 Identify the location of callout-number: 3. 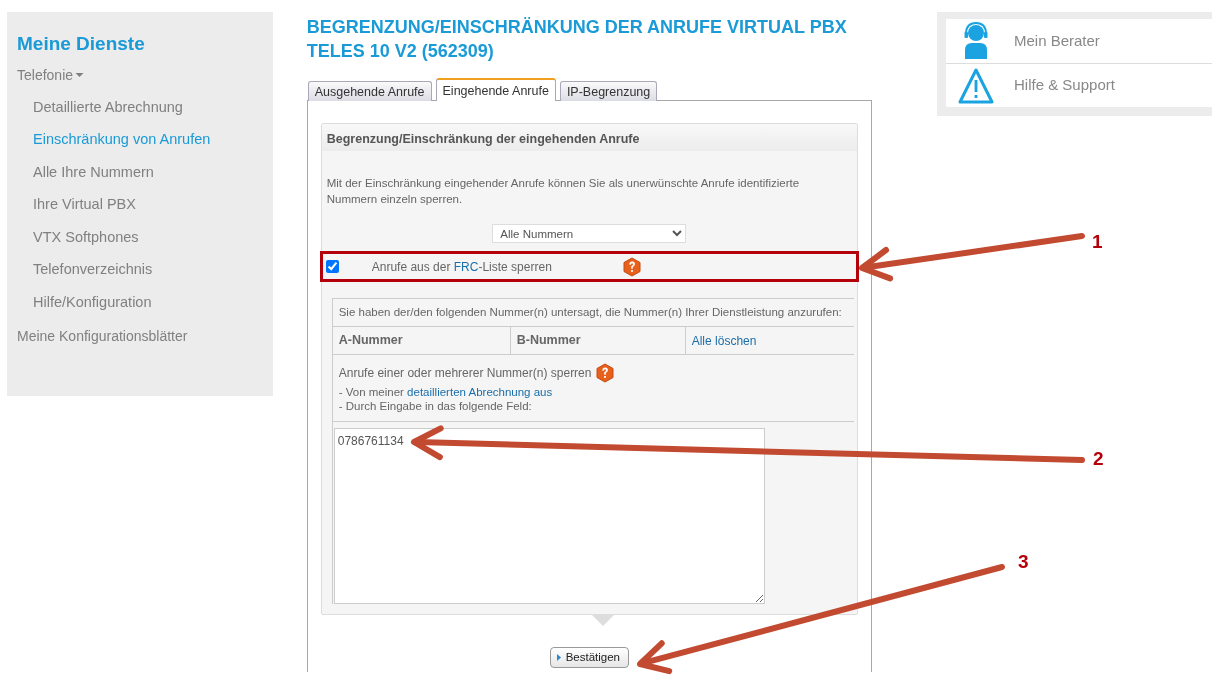
(1023, 562).